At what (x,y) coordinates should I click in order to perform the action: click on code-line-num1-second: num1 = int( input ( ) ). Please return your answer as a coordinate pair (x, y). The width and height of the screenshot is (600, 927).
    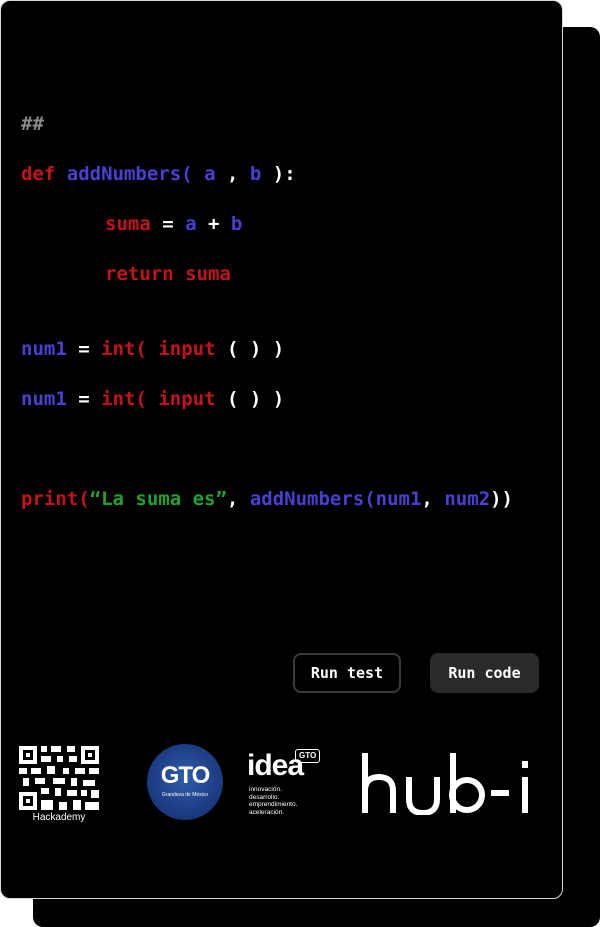
    Looking at the image, I should click on (152, 399).